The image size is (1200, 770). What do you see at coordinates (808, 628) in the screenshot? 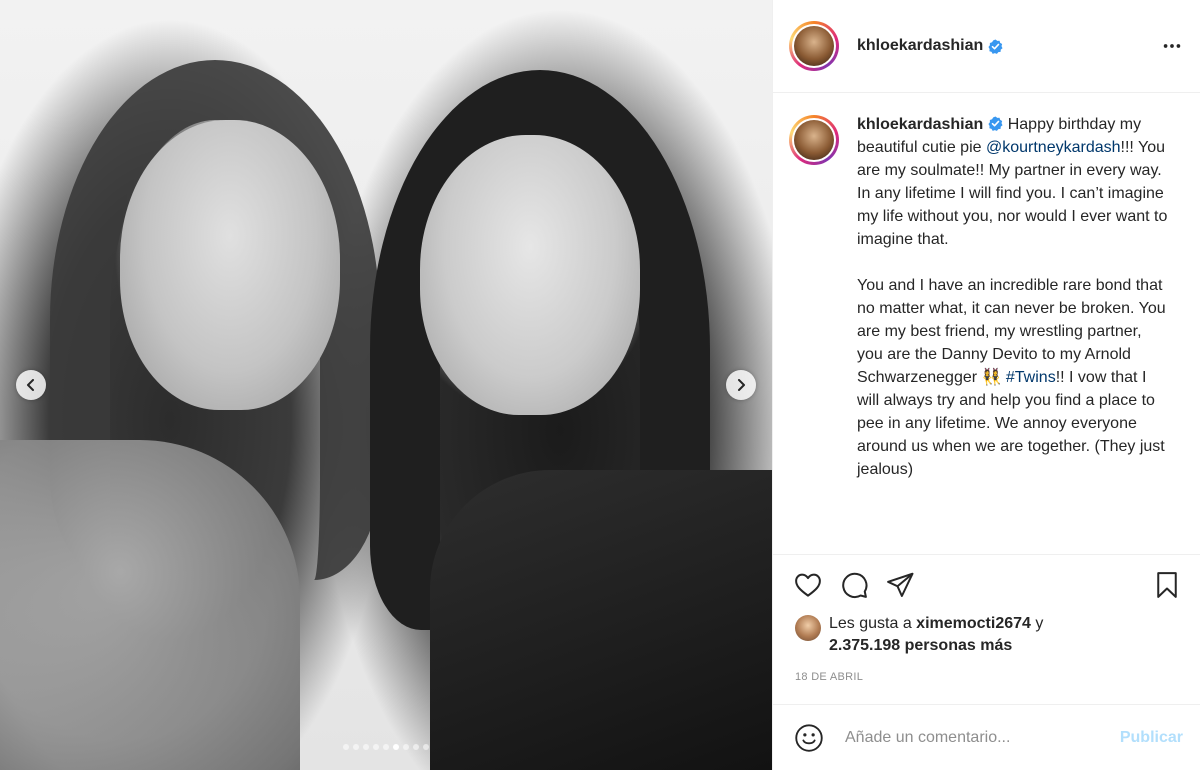
I see `liker-avatar` at bounding box center [808, 628].